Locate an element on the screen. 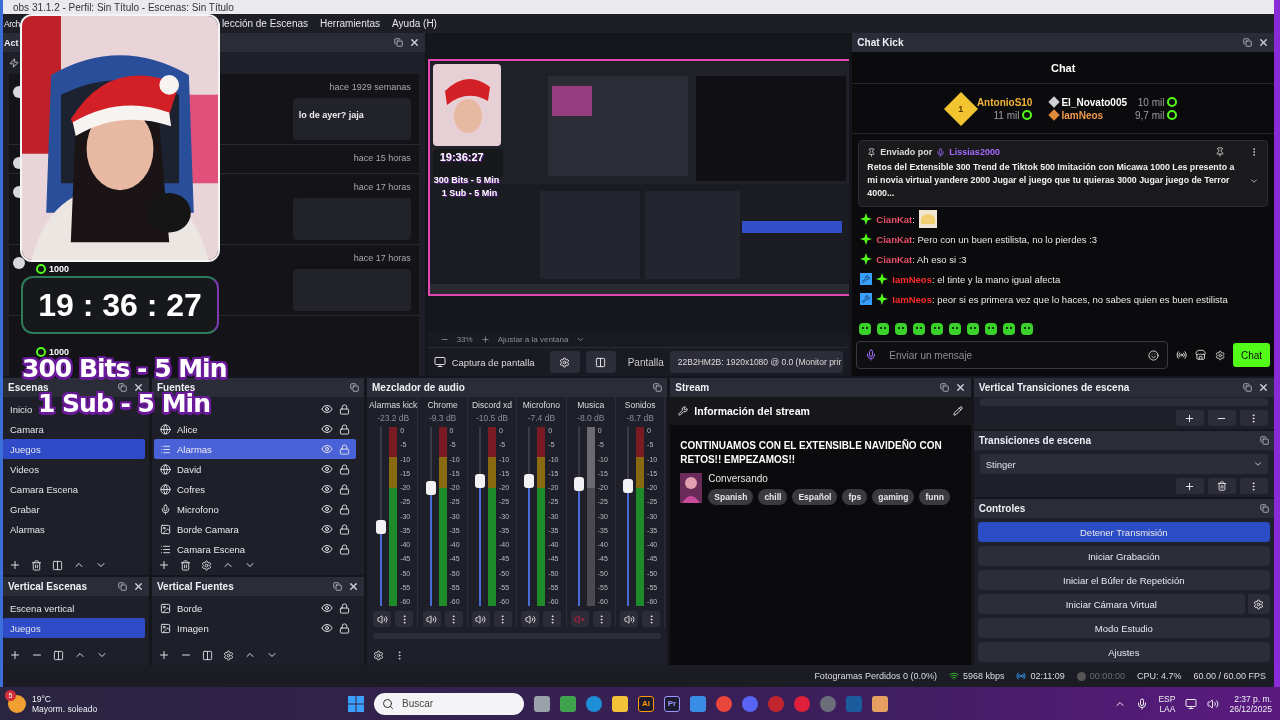 The width and height of the screenshot is (1280, 720). filters-button is located at coordinates (600, 362).